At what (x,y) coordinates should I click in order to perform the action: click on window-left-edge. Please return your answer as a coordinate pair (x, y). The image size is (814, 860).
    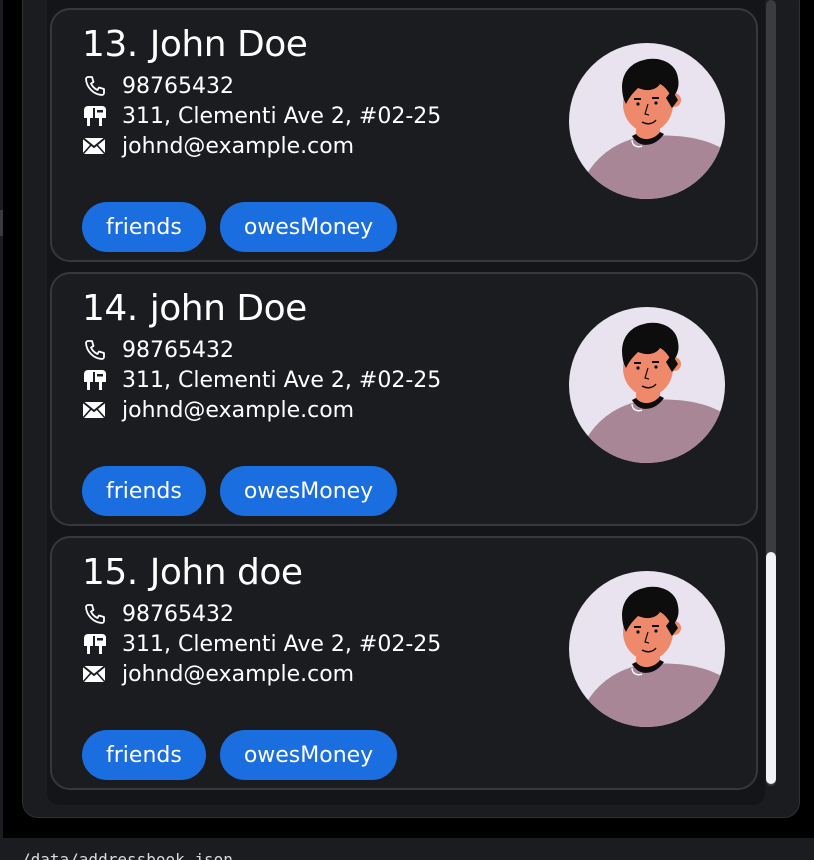
    Looking at the image, I should click on (1, 430).